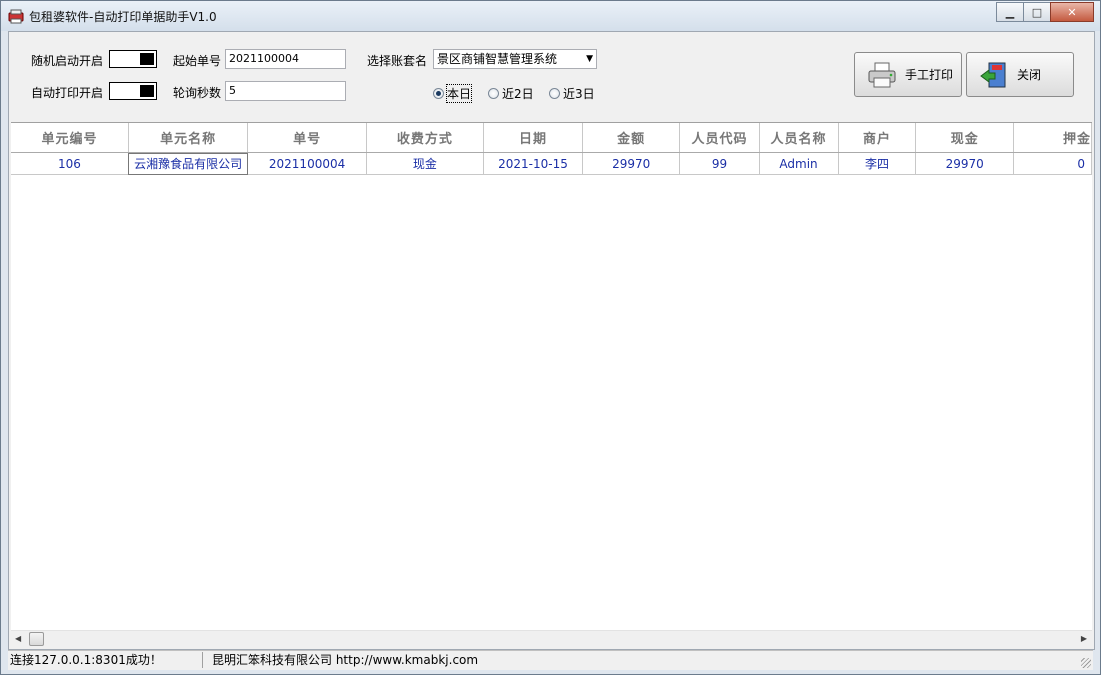 The image size is (1101, 675). I want to click on close-button: 关闭, so click(1020, 74).